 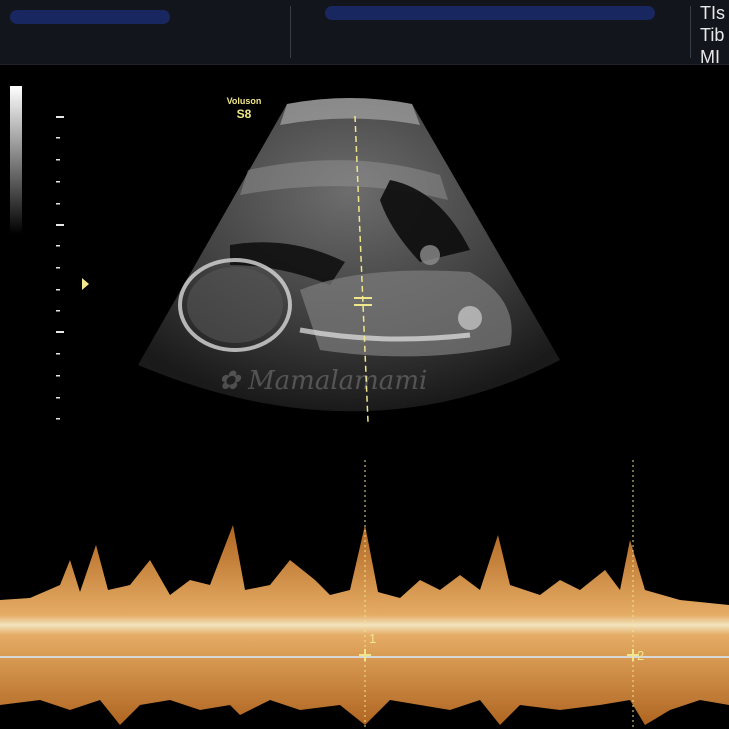 I want to click on scanner-brand: Voluson S8, so click(x=244, y=108).